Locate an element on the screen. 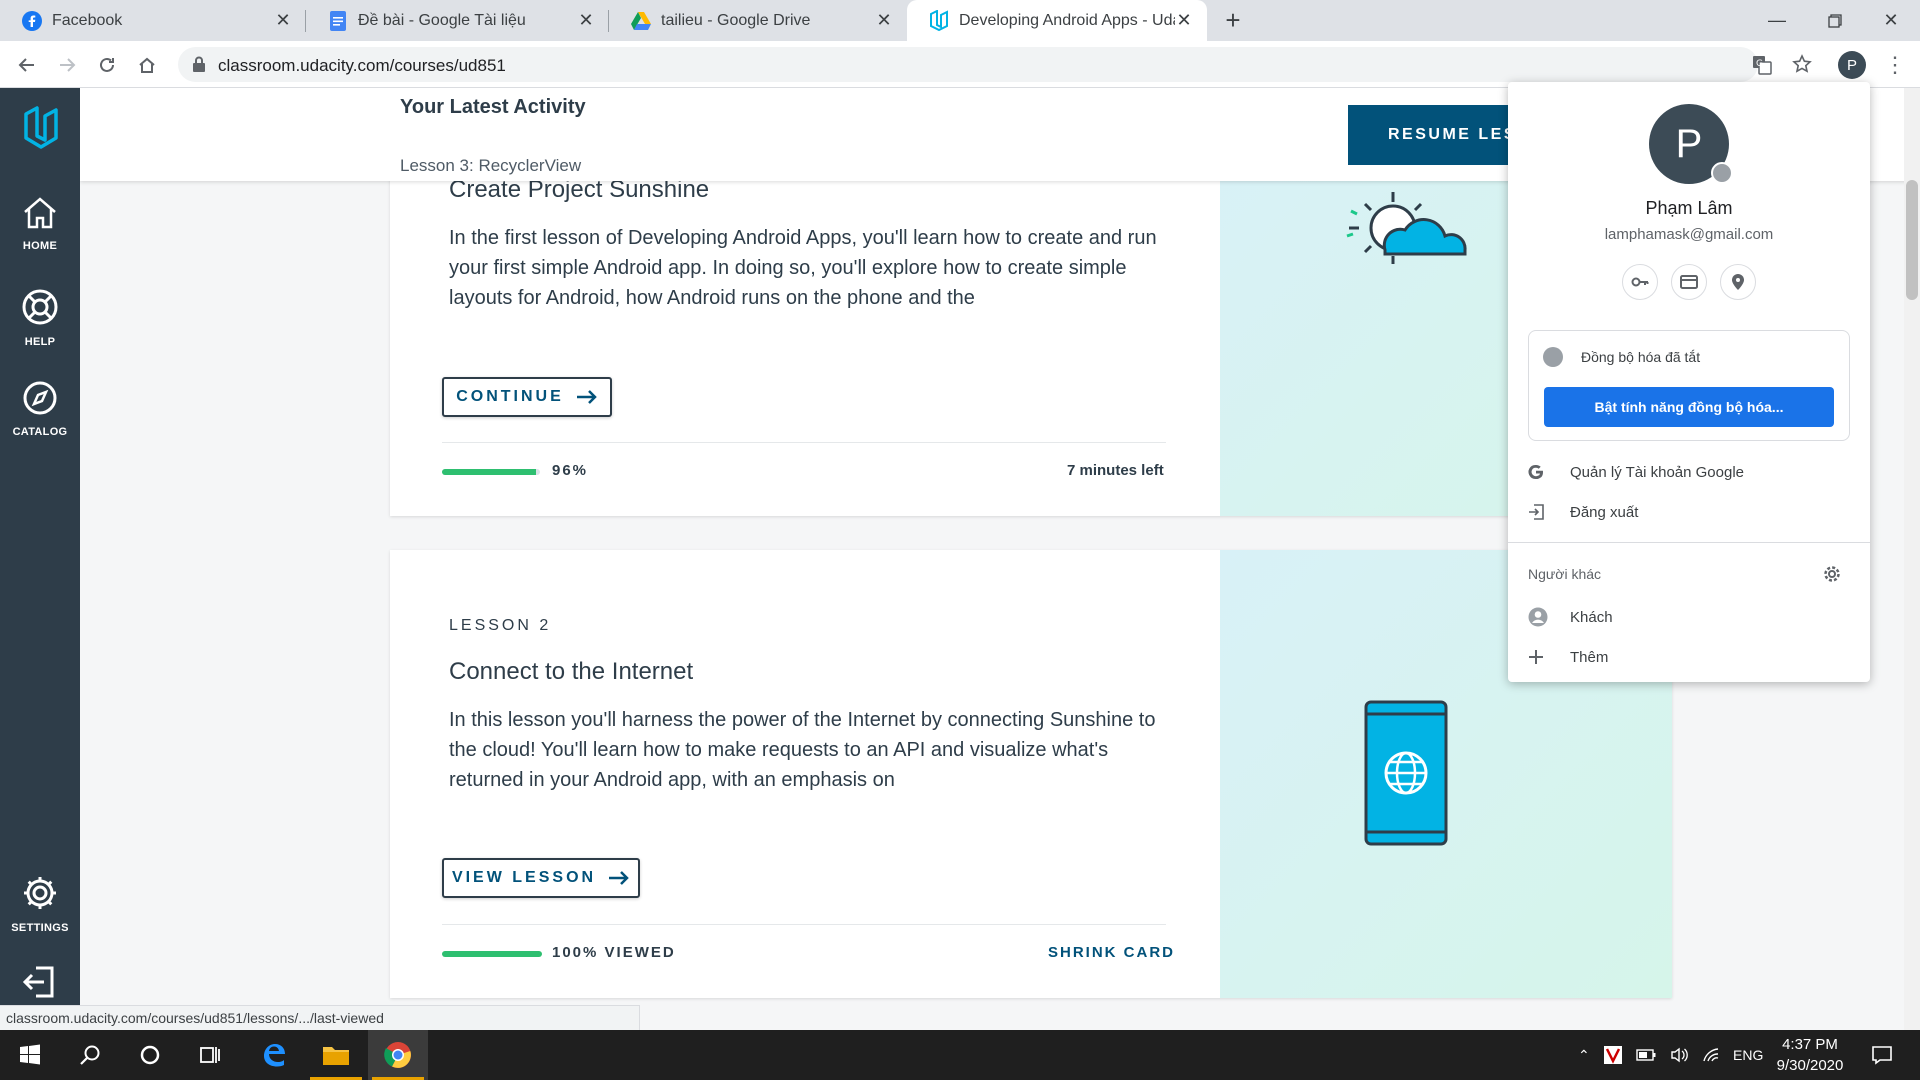 The width and height of the screenshot is (1920, 1080). translate-icon: G is located at coordinates (1762, 65).